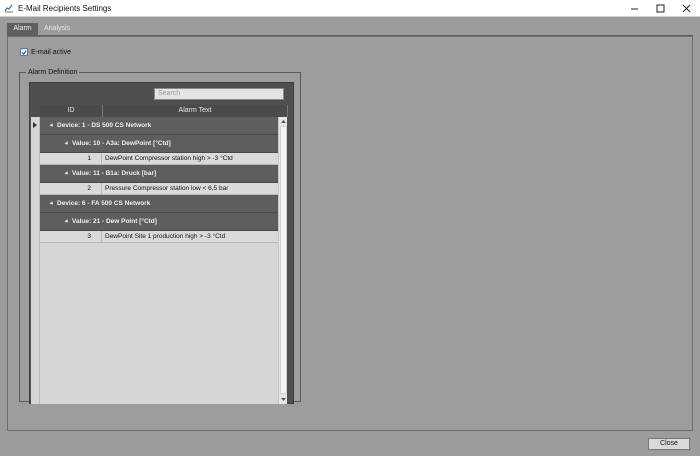  I want to click on checkbox-box, so click(24, 52).